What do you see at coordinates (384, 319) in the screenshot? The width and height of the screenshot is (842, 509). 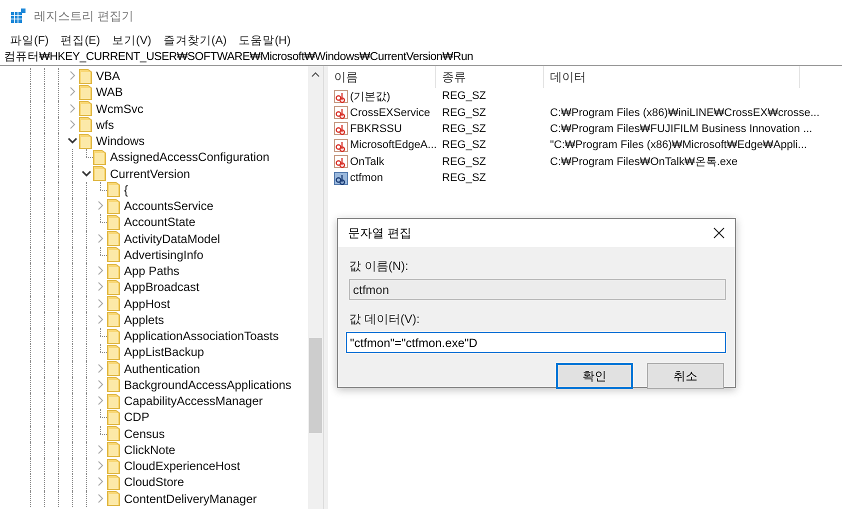 I see `field-label: 값 데이터(V):` at bounding box center [384, 319].